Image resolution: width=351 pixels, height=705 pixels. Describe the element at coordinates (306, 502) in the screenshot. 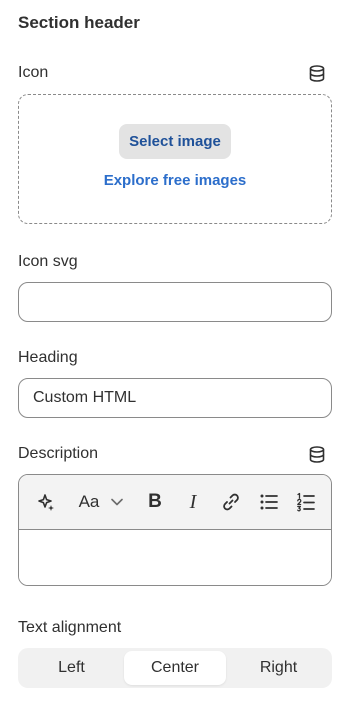

I see `numbered-list-icon` at that location.